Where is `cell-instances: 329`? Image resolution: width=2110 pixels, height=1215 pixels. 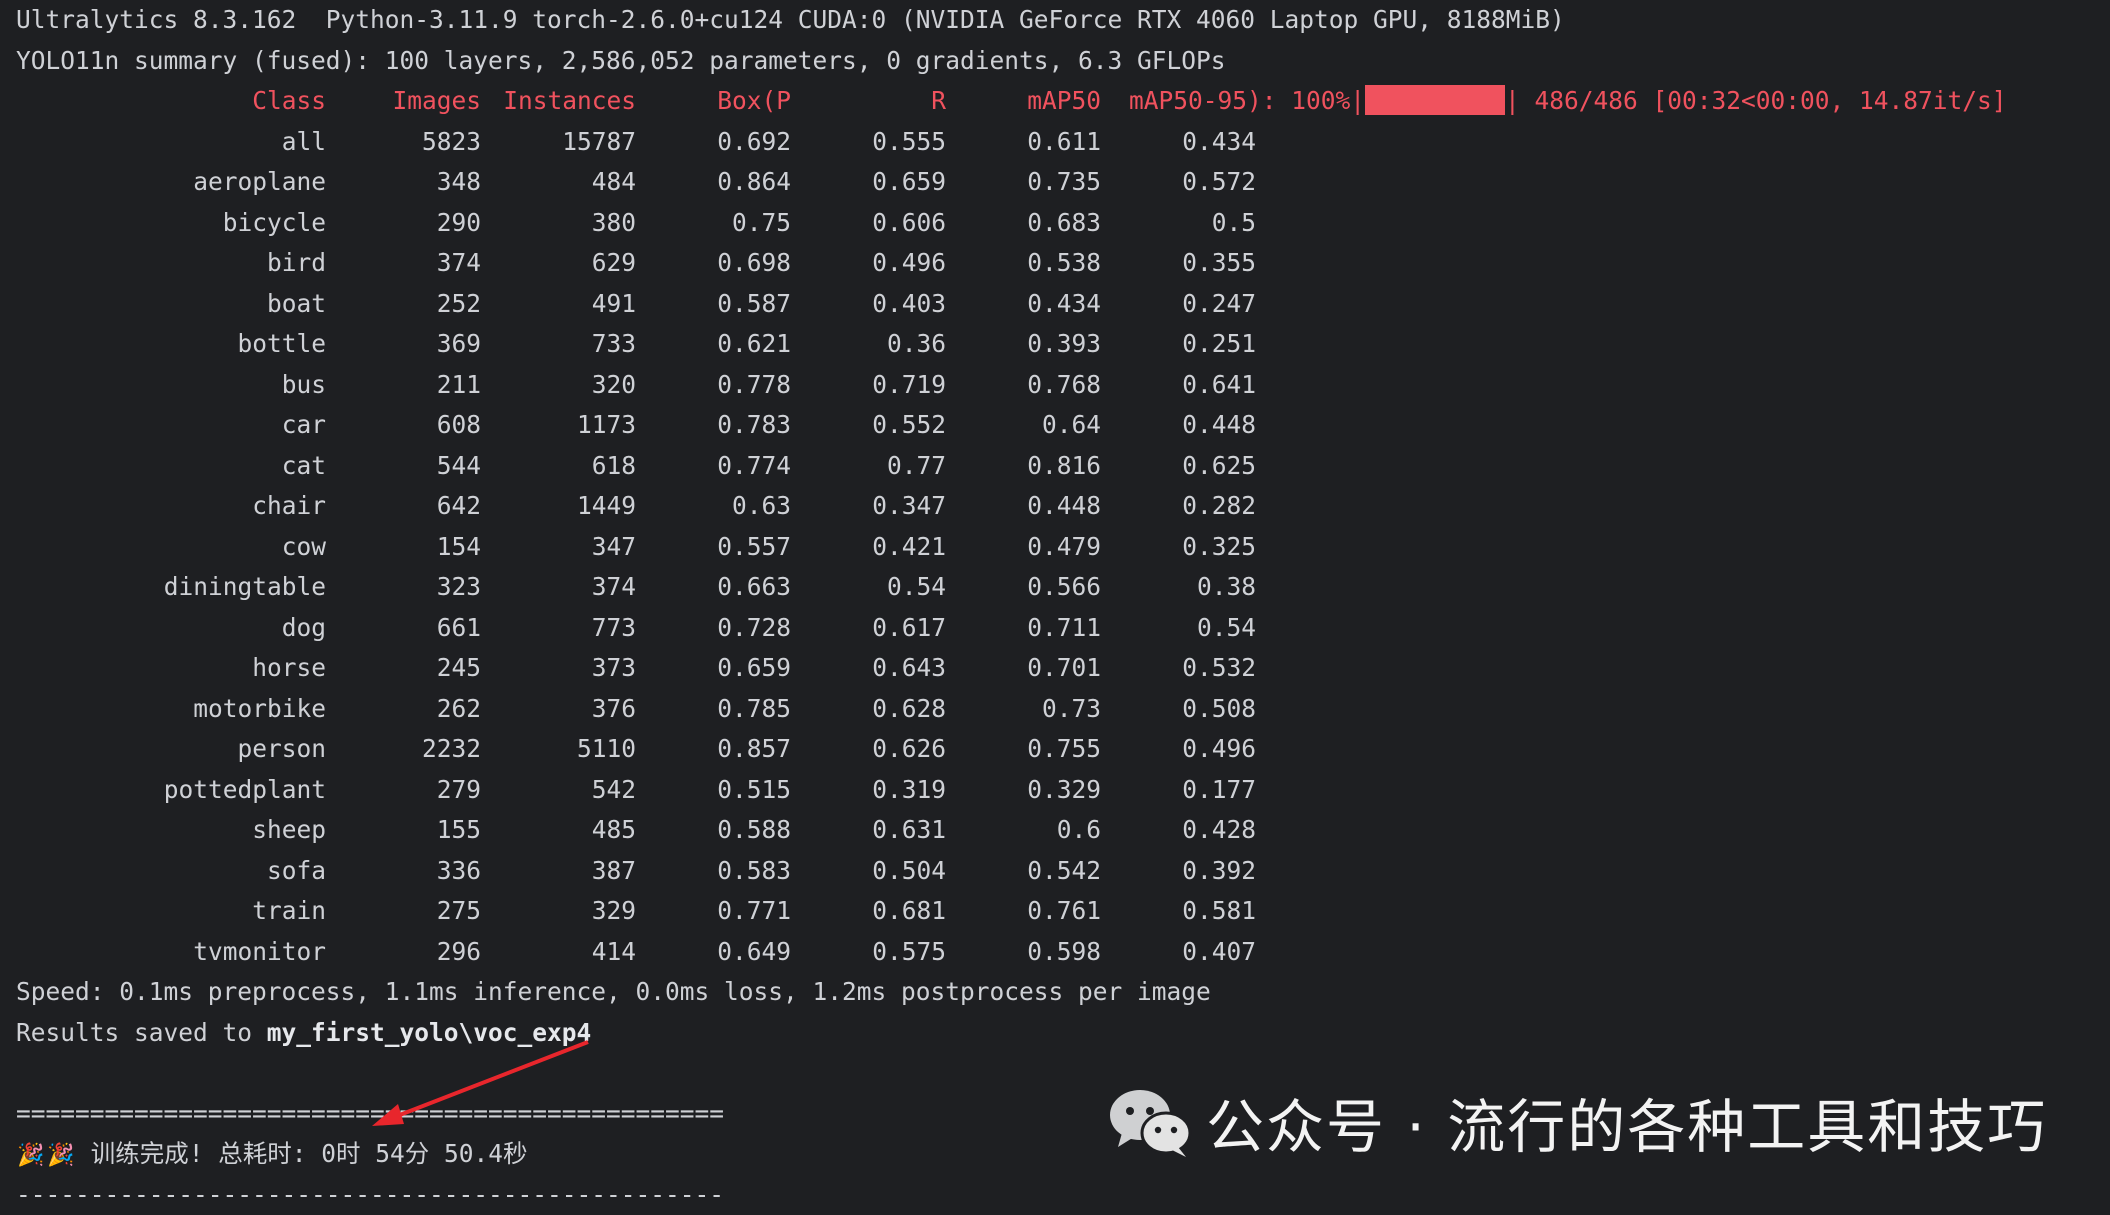
cell-instances: 329 is located at coordinates (558, 911).